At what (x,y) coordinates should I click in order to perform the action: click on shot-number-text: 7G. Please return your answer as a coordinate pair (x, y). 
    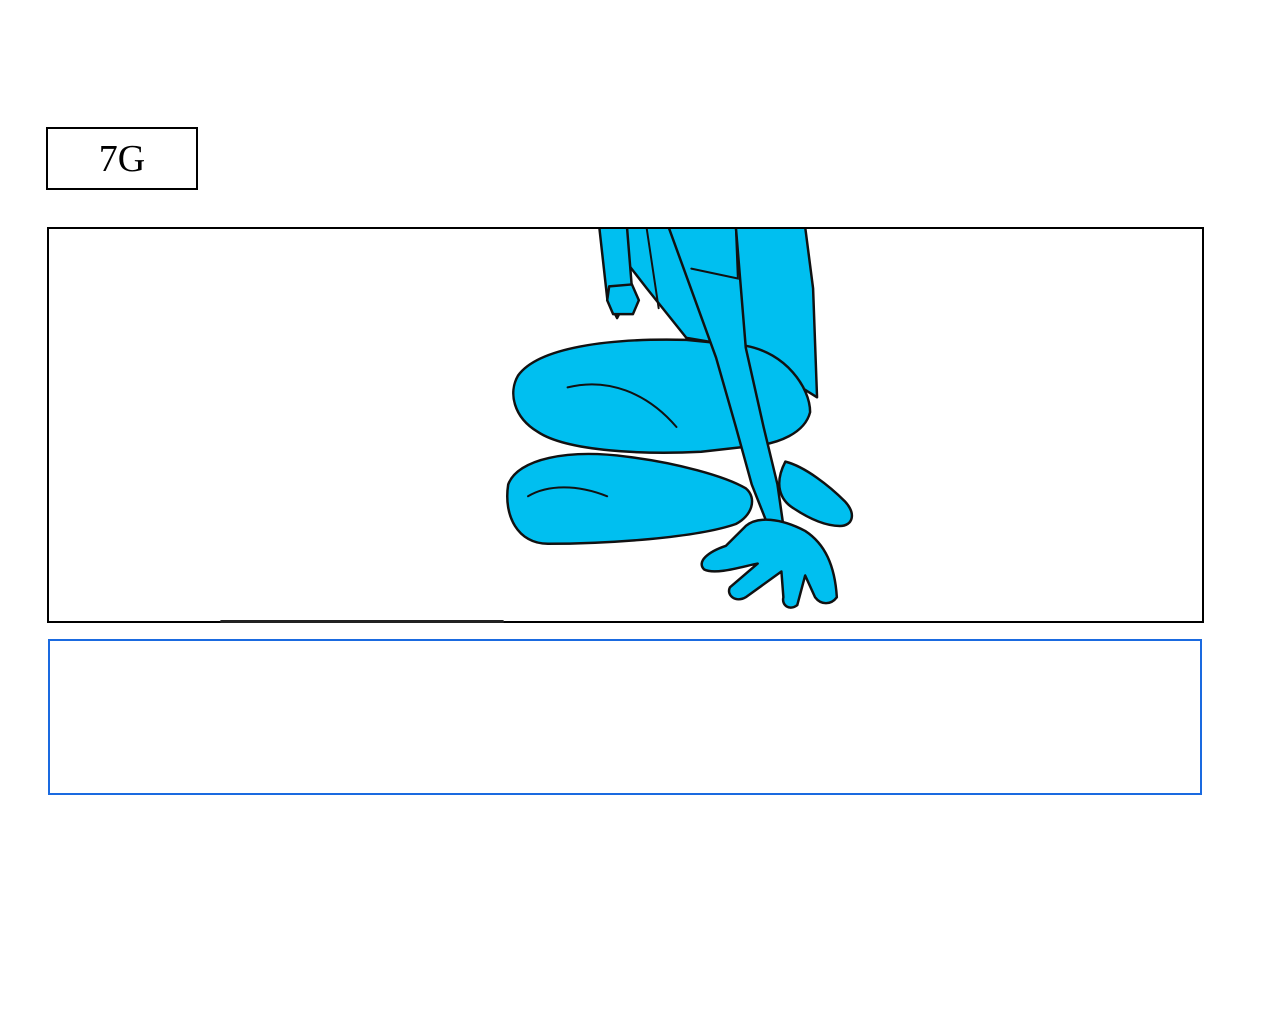
    Looking at the image, I should click on (122, 158).